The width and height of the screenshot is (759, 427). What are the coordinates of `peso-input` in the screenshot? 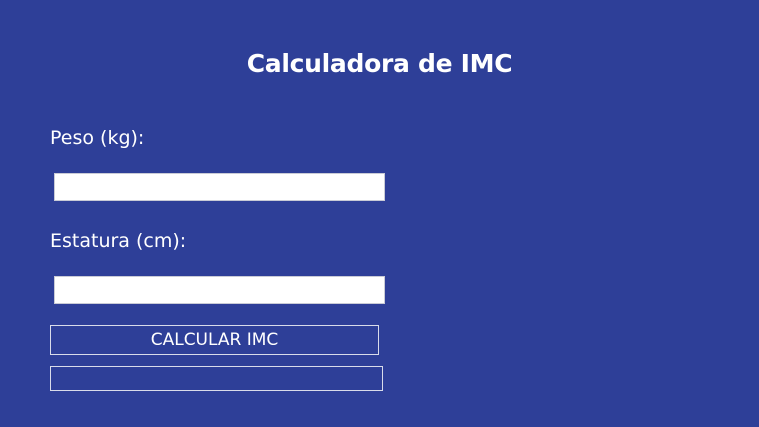 It's located at (219, 187).